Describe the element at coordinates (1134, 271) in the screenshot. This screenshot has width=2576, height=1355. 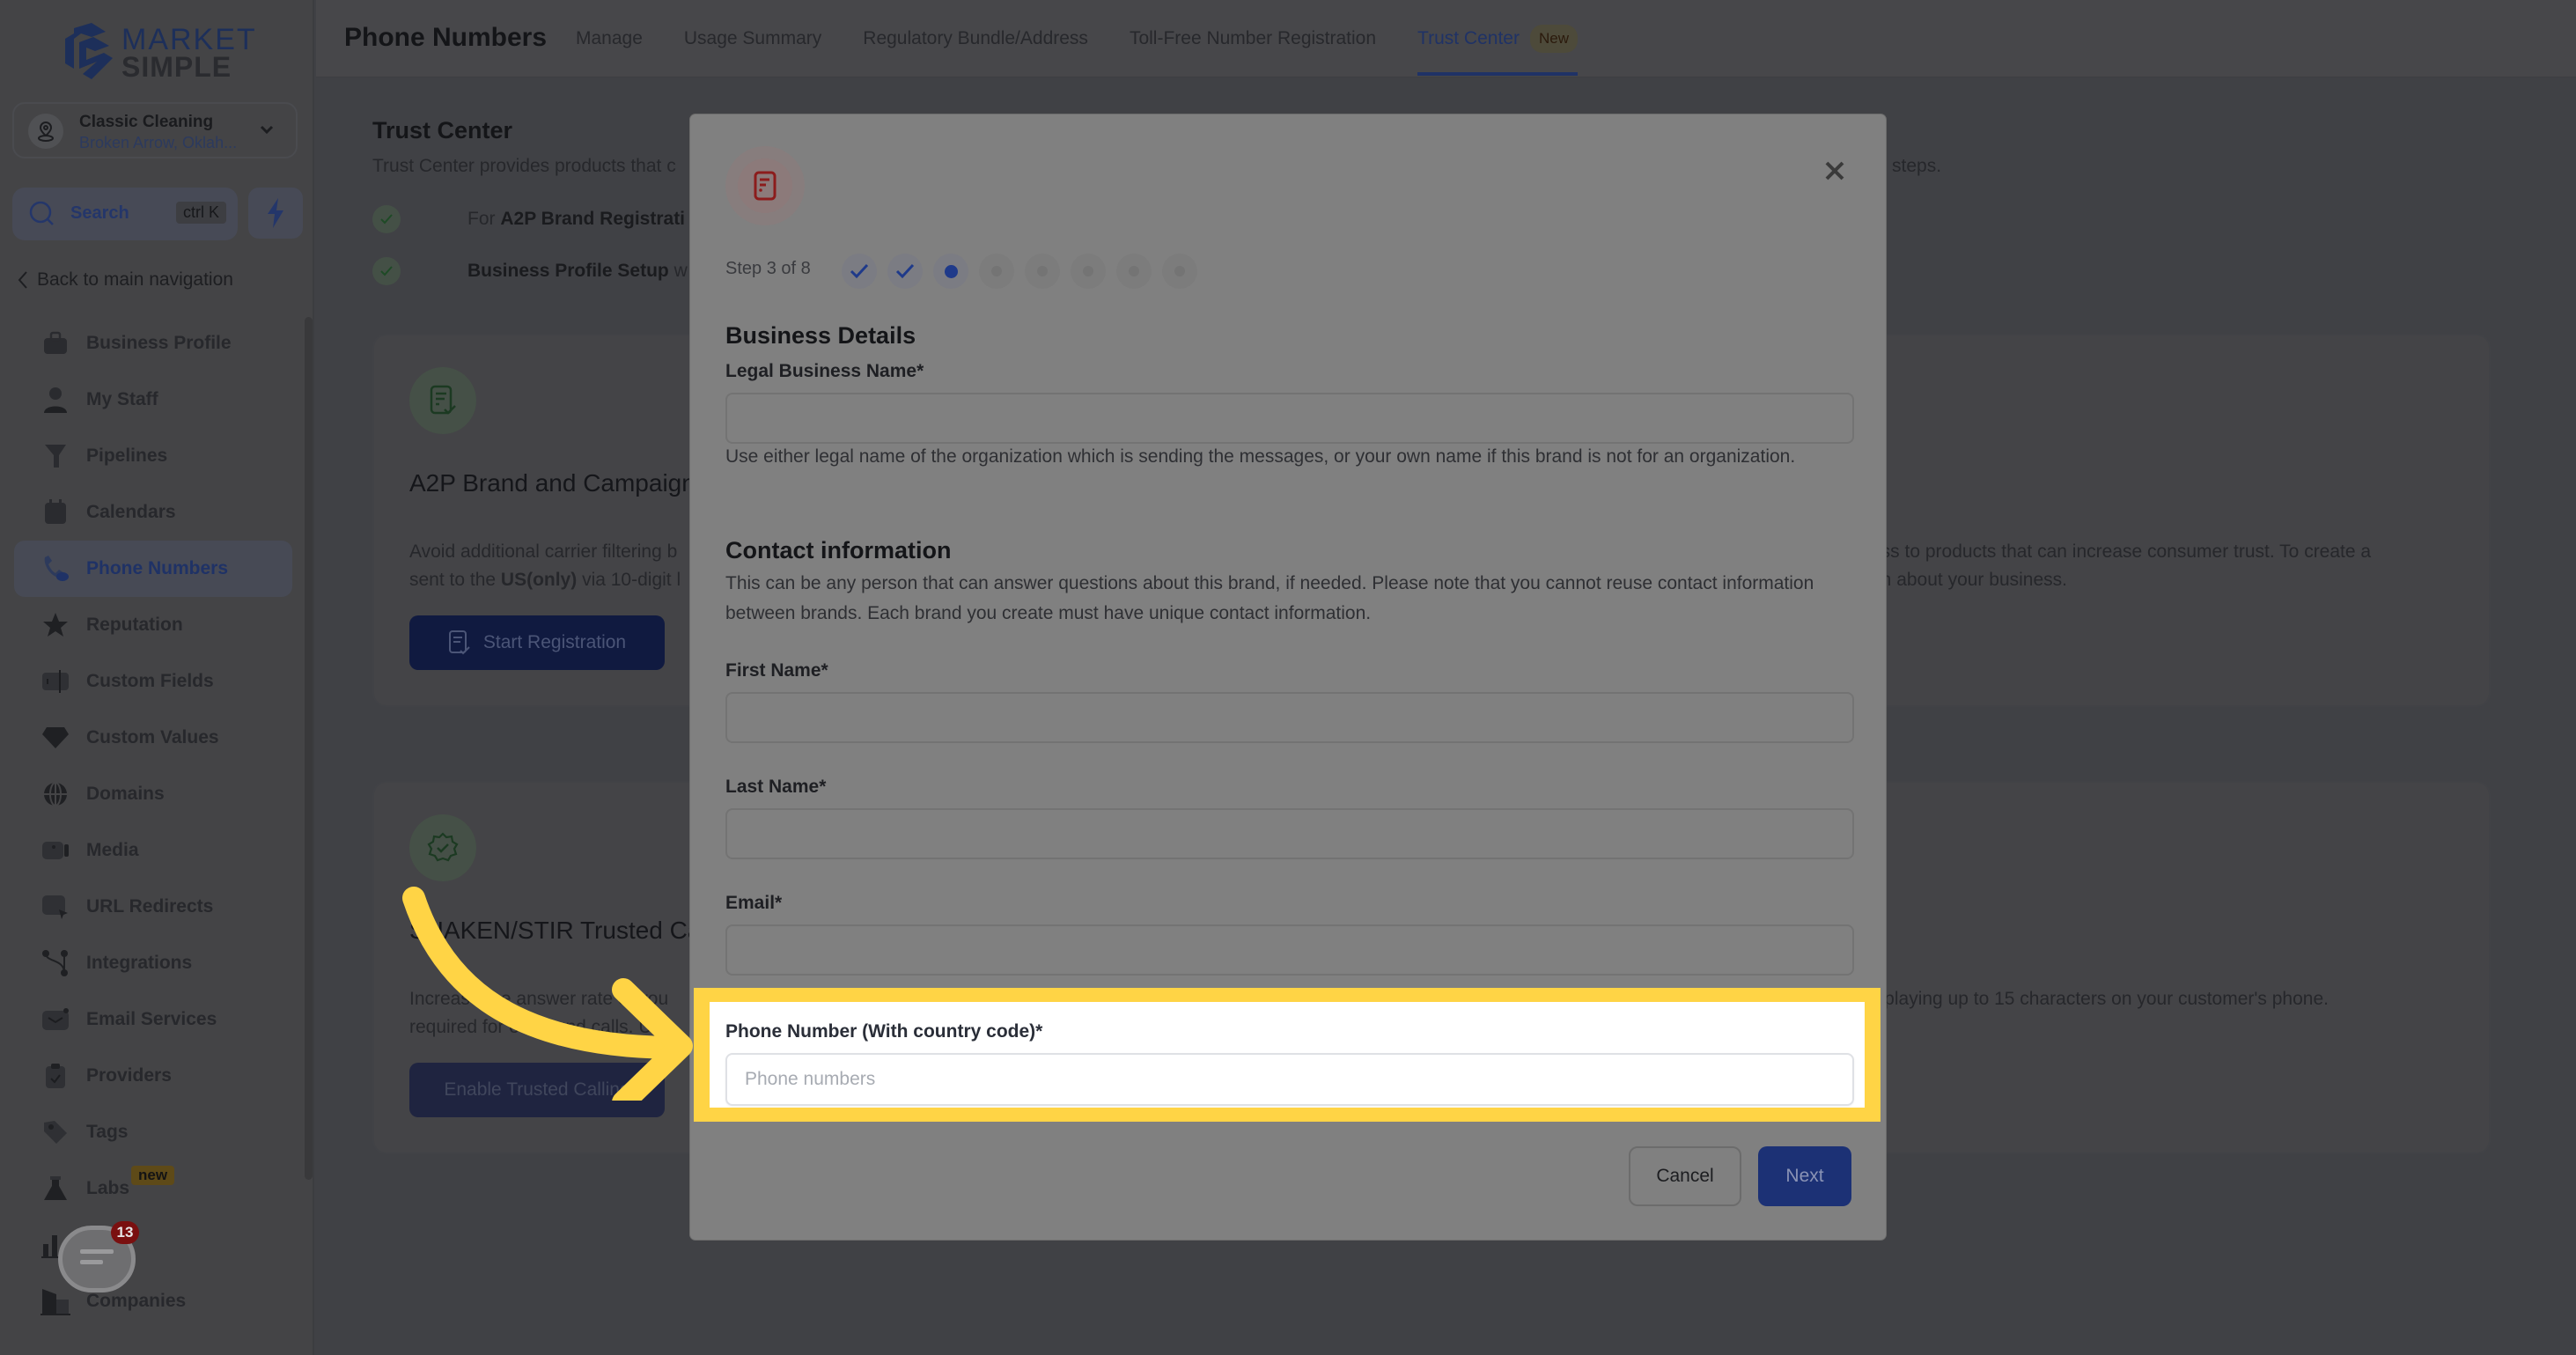
I see `step-7-pending` at that location.